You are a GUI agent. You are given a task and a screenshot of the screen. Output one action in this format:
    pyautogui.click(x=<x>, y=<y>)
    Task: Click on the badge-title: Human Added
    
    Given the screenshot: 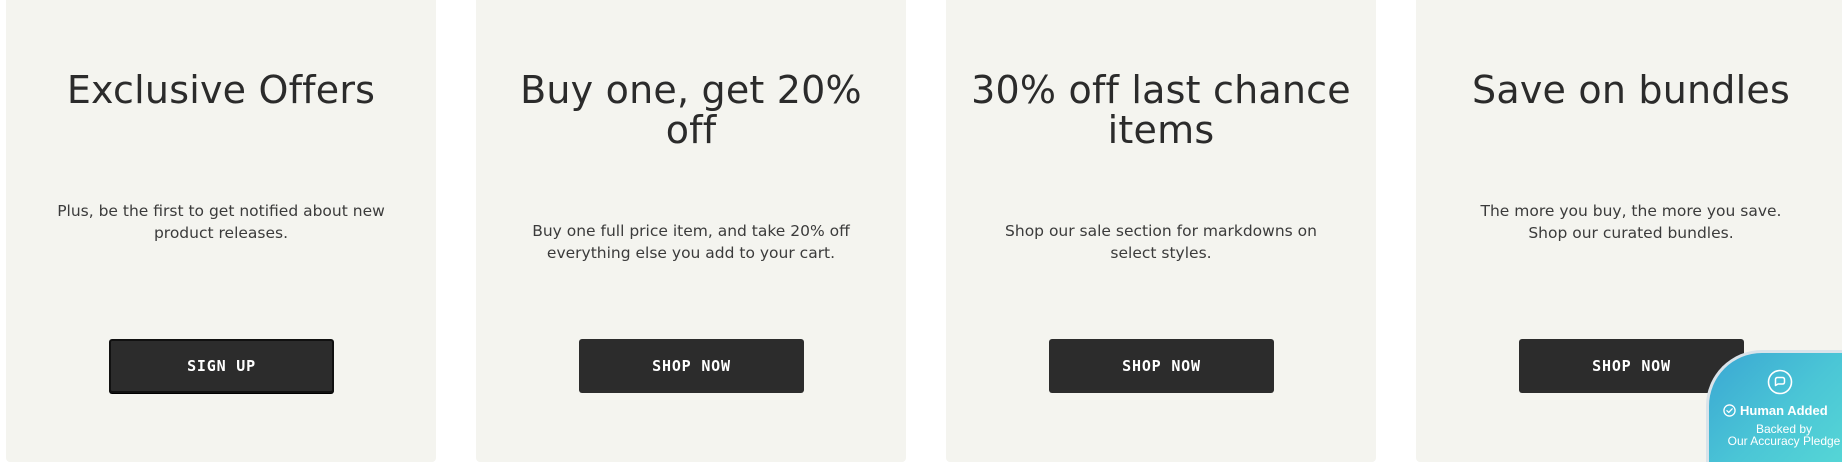 What is the action you would take?
    pyautogui.click(x=1784, y=410)
    